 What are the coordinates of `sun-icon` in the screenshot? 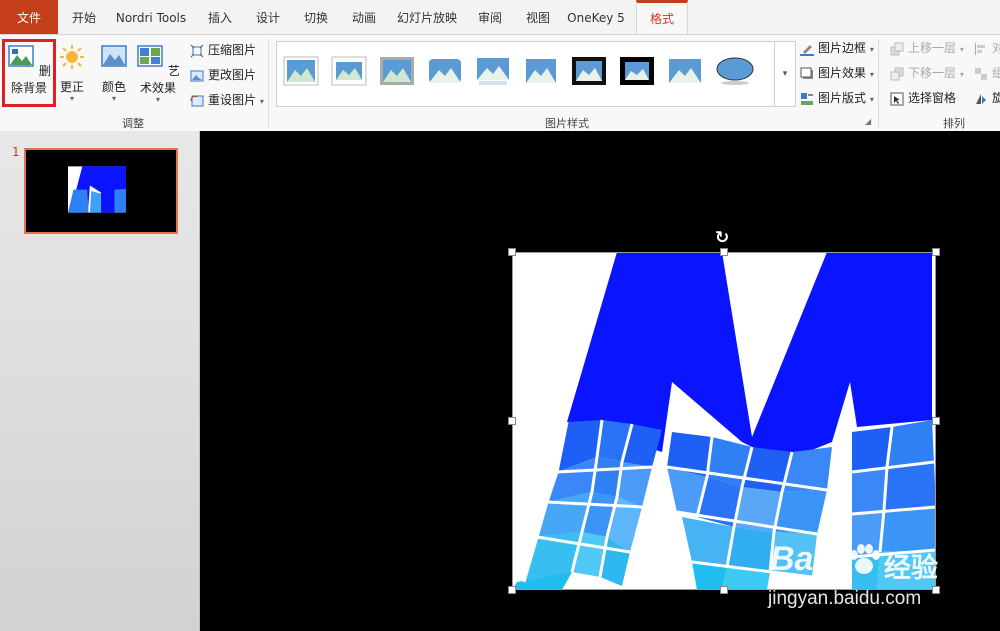 It's located at (72, 57).